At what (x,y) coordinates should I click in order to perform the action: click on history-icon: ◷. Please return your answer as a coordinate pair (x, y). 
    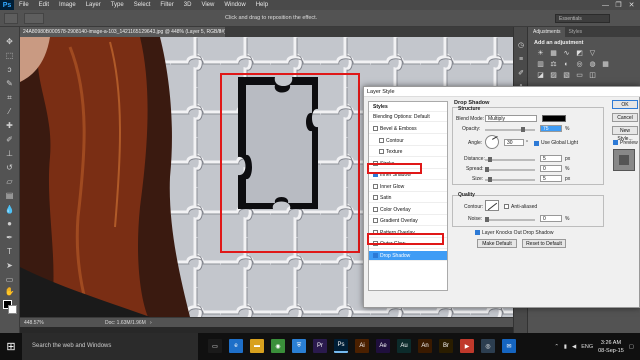
    Looking at the image, I should click on (521, 45).